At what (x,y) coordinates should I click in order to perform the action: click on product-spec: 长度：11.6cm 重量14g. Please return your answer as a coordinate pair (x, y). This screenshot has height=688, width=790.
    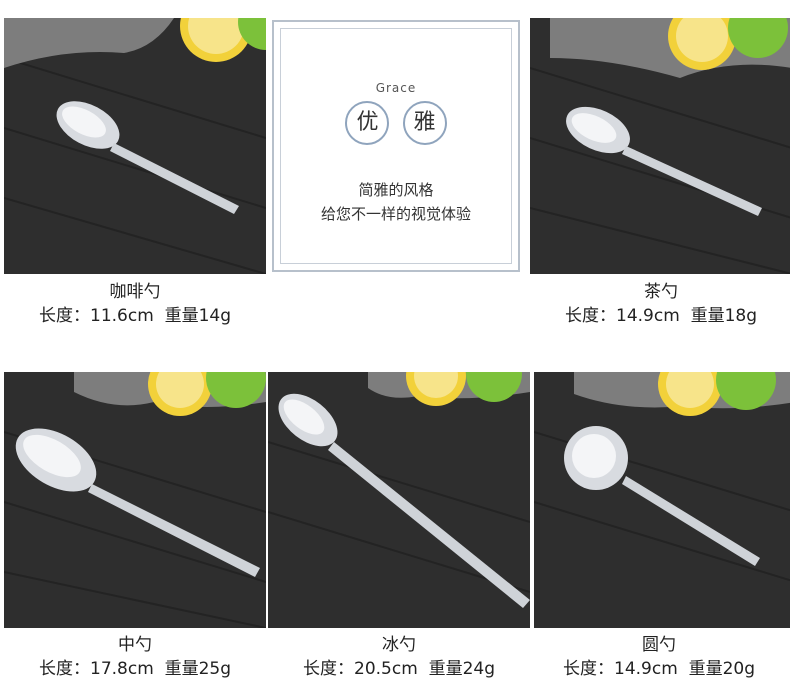
    Looking at the image, I should click on (135, 316).